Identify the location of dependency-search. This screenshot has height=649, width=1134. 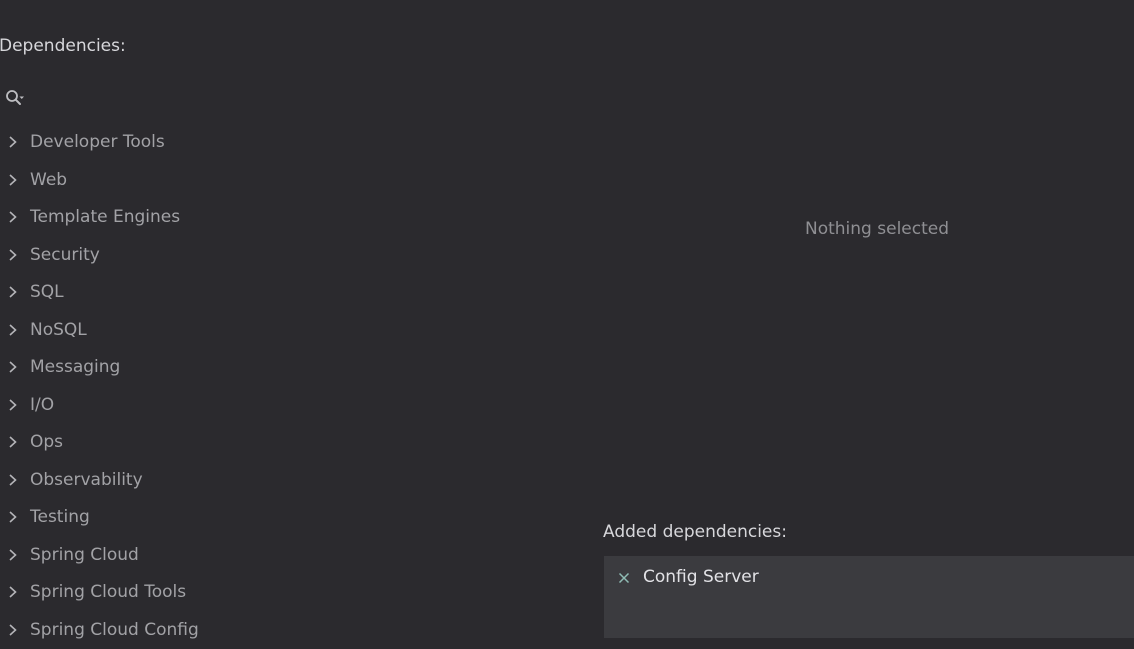
(295, 98).